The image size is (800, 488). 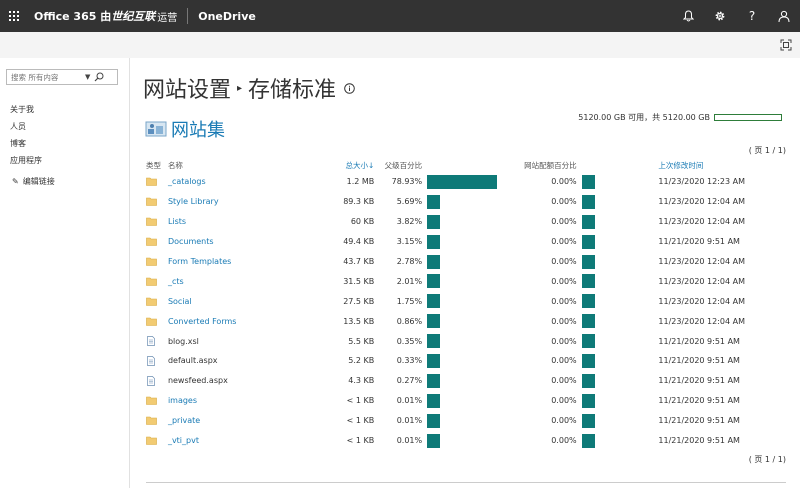 What do you see at coordinates (26, 109) in the screenshot?
I see `nav-item-about-me: 关于我` at bounding box center [26, 109].